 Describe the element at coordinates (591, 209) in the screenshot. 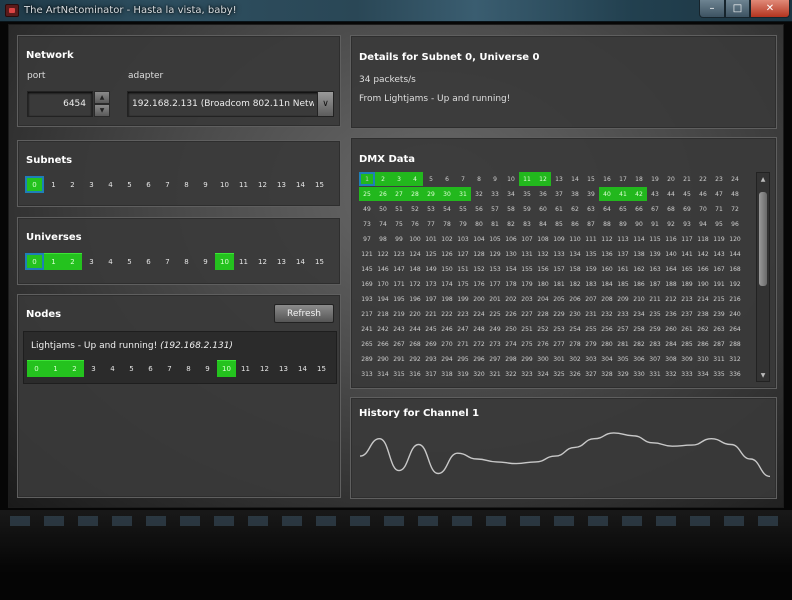

I see `dmx-channel-63: 63` at that location.